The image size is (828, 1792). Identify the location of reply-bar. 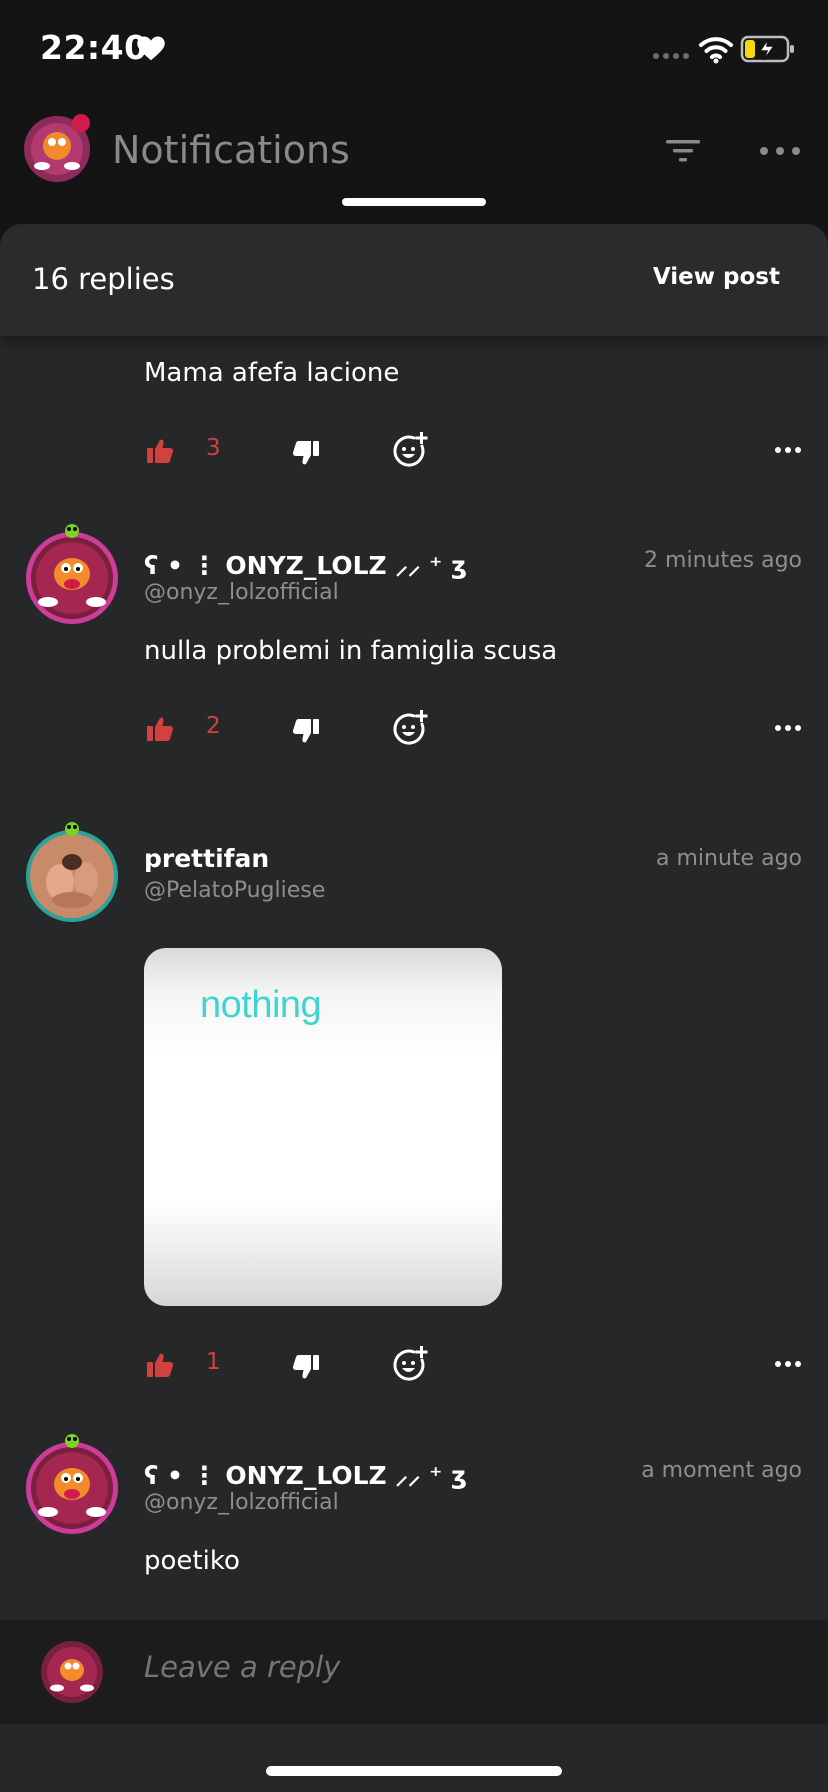
(414, 1672).